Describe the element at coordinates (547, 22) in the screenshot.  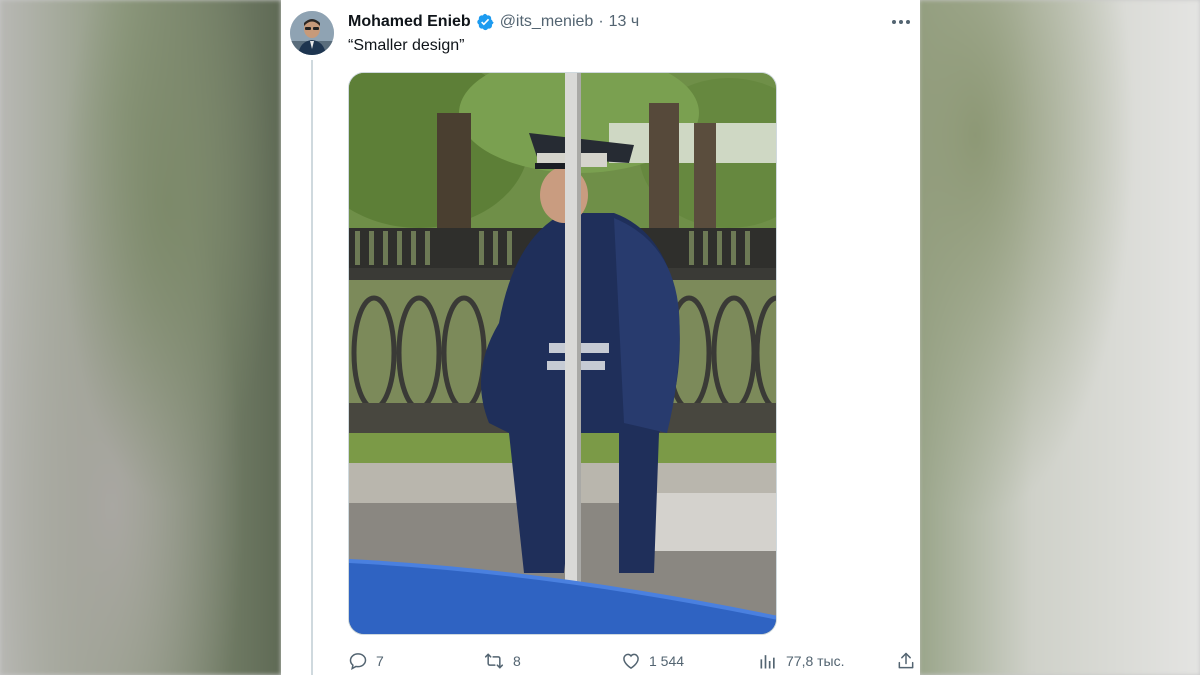
I see `author-handle: @its_menieb` at that location.